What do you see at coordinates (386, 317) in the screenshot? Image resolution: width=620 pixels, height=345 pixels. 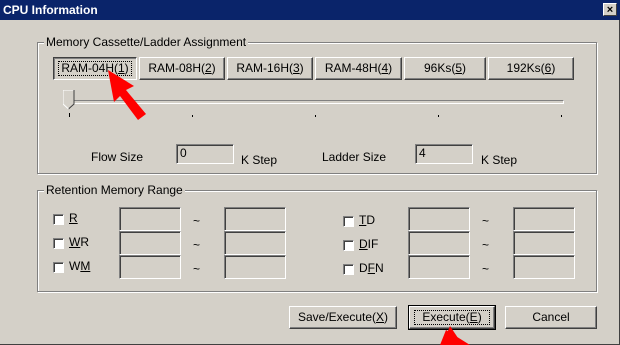 I see `save-execute-label-suffix: )` at bounding box center [386, 317].